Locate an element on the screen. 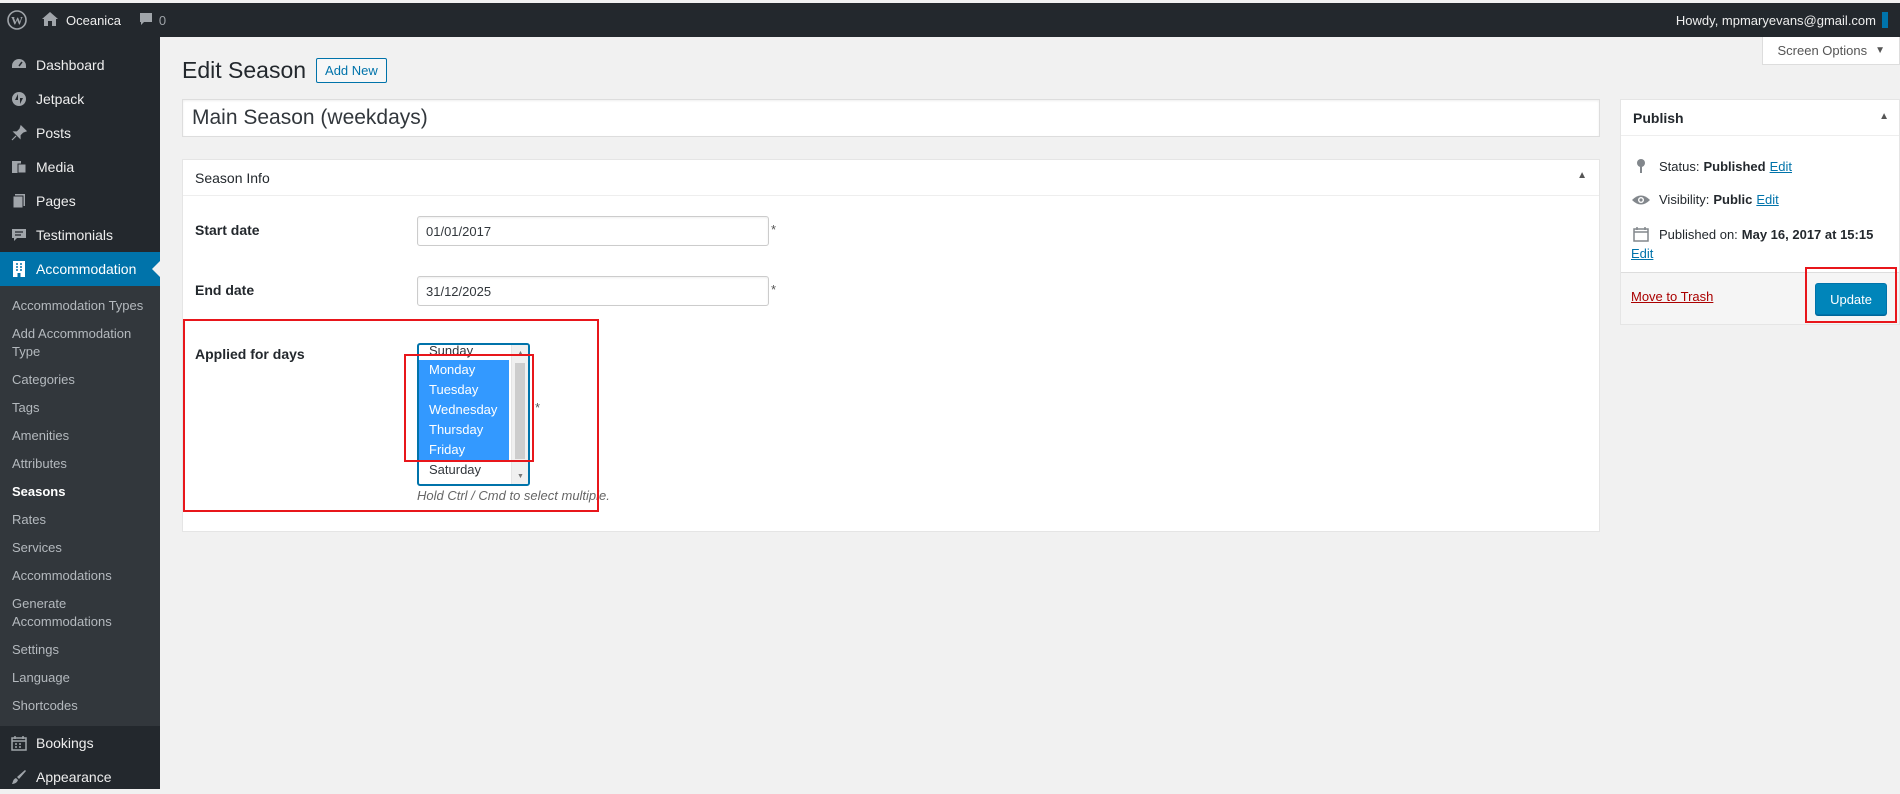  publish-actions: Move to Trash Update is located at coordinates (1760, 298).